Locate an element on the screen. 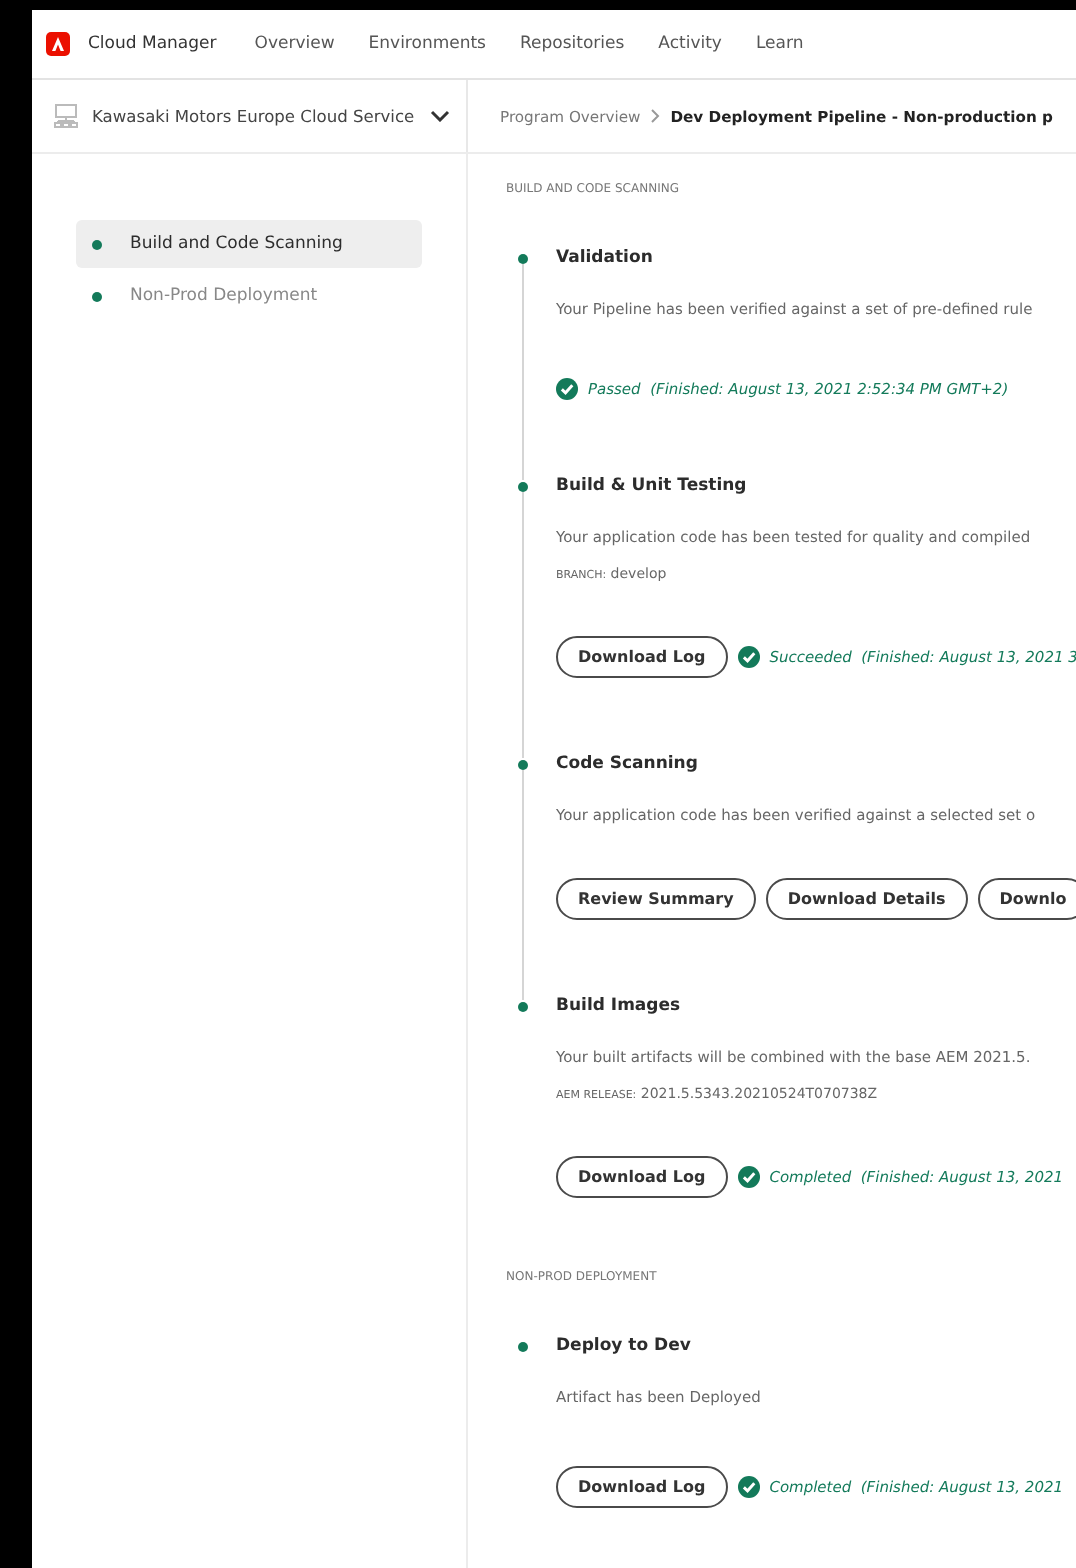 This screenshot has height=1568, width=1076. action-button: Downlo is located at coordinates (1026, 899).